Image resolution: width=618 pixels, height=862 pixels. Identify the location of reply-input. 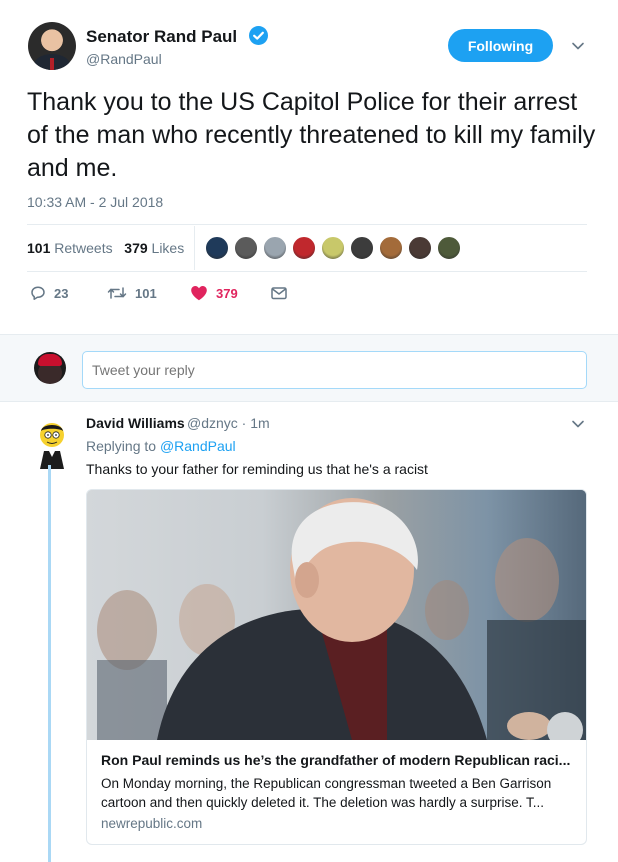
(334, 370).